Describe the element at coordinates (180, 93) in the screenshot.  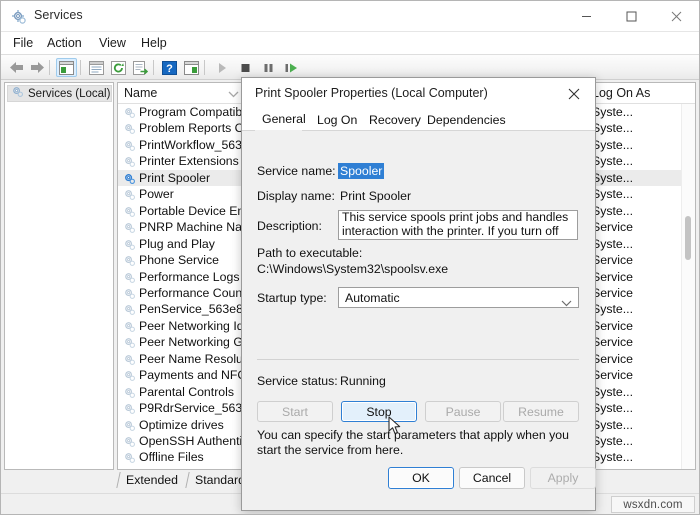
I see `column-header-name: Name` at that location.